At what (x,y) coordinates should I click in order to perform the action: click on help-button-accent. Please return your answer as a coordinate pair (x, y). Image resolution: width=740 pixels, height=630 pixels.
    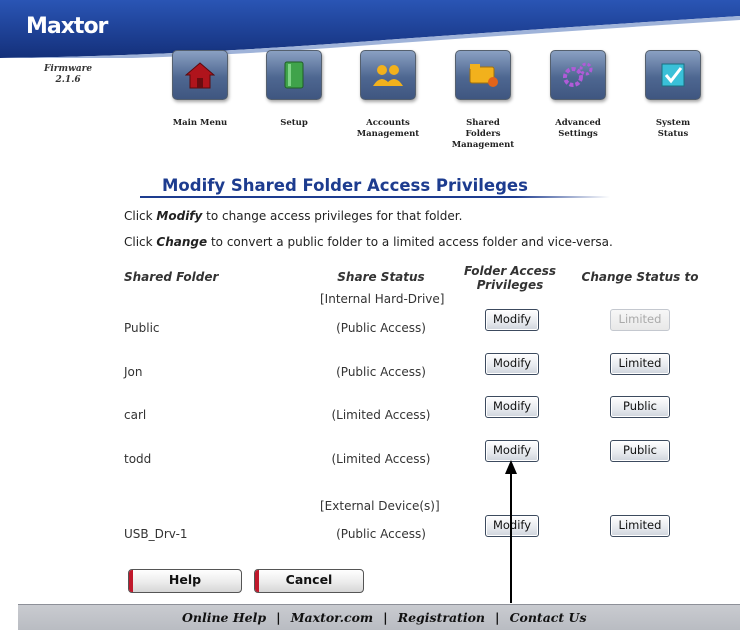
    Looking at the image, I should click on (131, 581).